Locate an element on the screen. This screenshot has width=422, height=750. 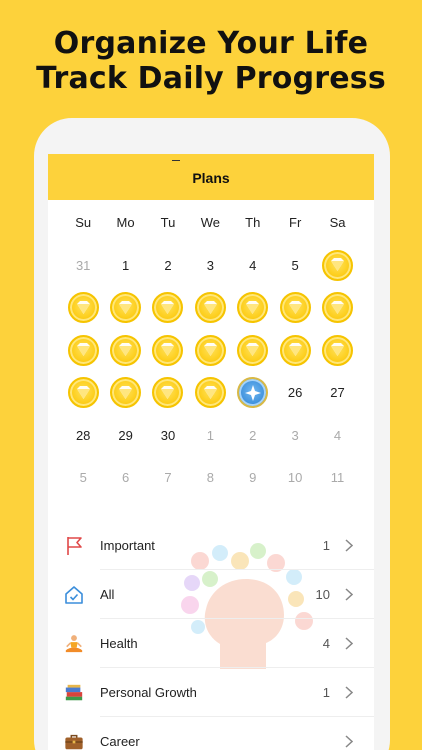
calendar-week-row: 28 29 30 1 2 3 4 is located at coordinates (211, 435).